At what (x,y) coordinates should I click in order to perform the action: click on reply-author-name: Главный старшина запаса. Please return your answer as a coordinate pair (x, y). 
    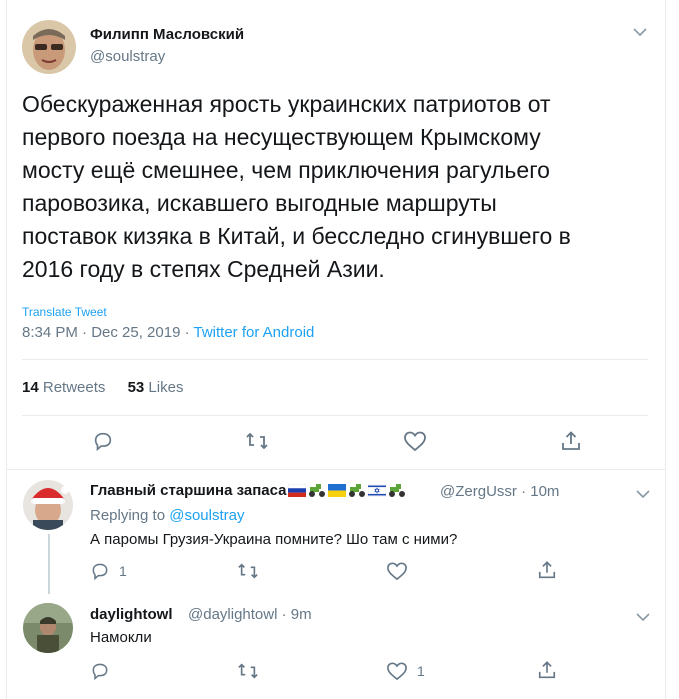
    Looking at the image, I should click on (248, 490).